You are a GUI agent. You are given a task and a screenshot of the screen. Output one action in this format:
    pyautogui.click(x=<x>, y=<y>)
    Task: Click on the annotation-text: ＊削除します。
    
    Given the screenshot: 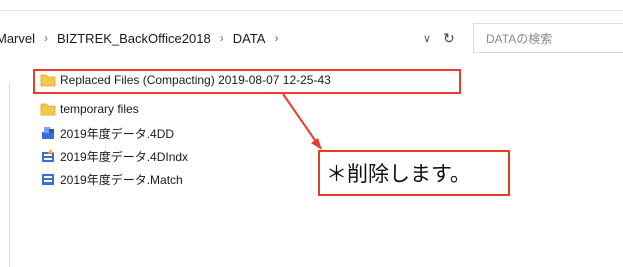 What is the action you would take?
    pyautogui.click(x=398, y=174)
    